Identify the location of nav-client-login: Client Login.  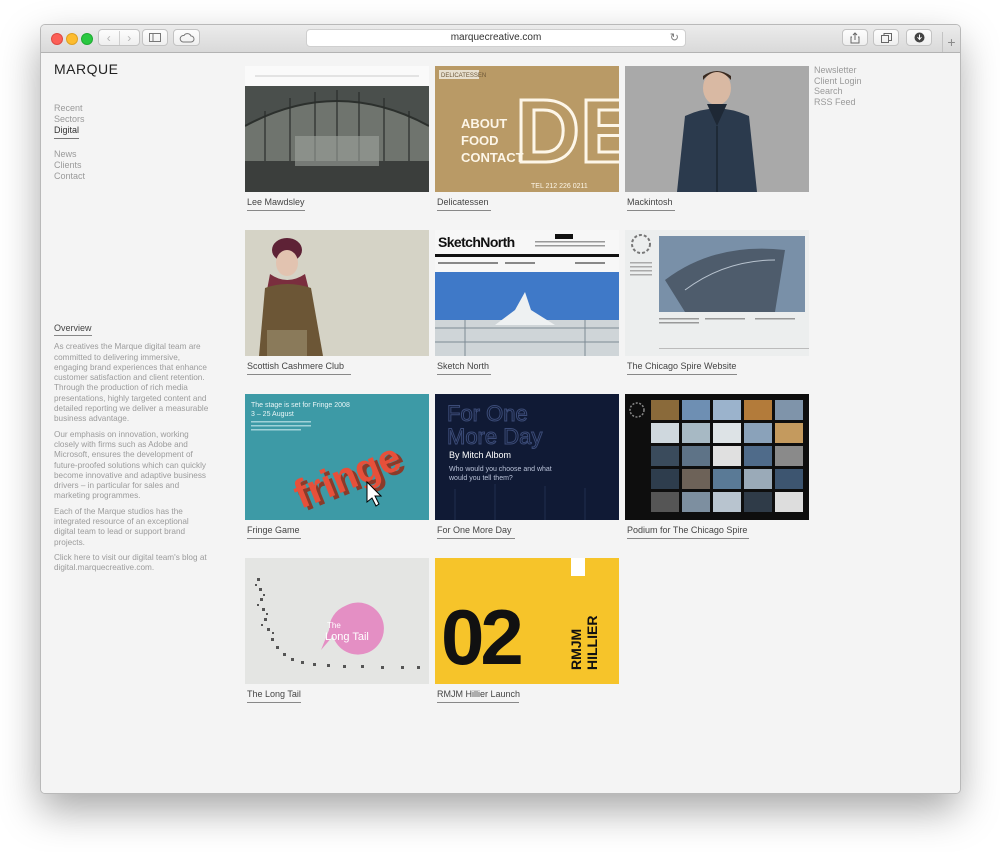
(838, 81).